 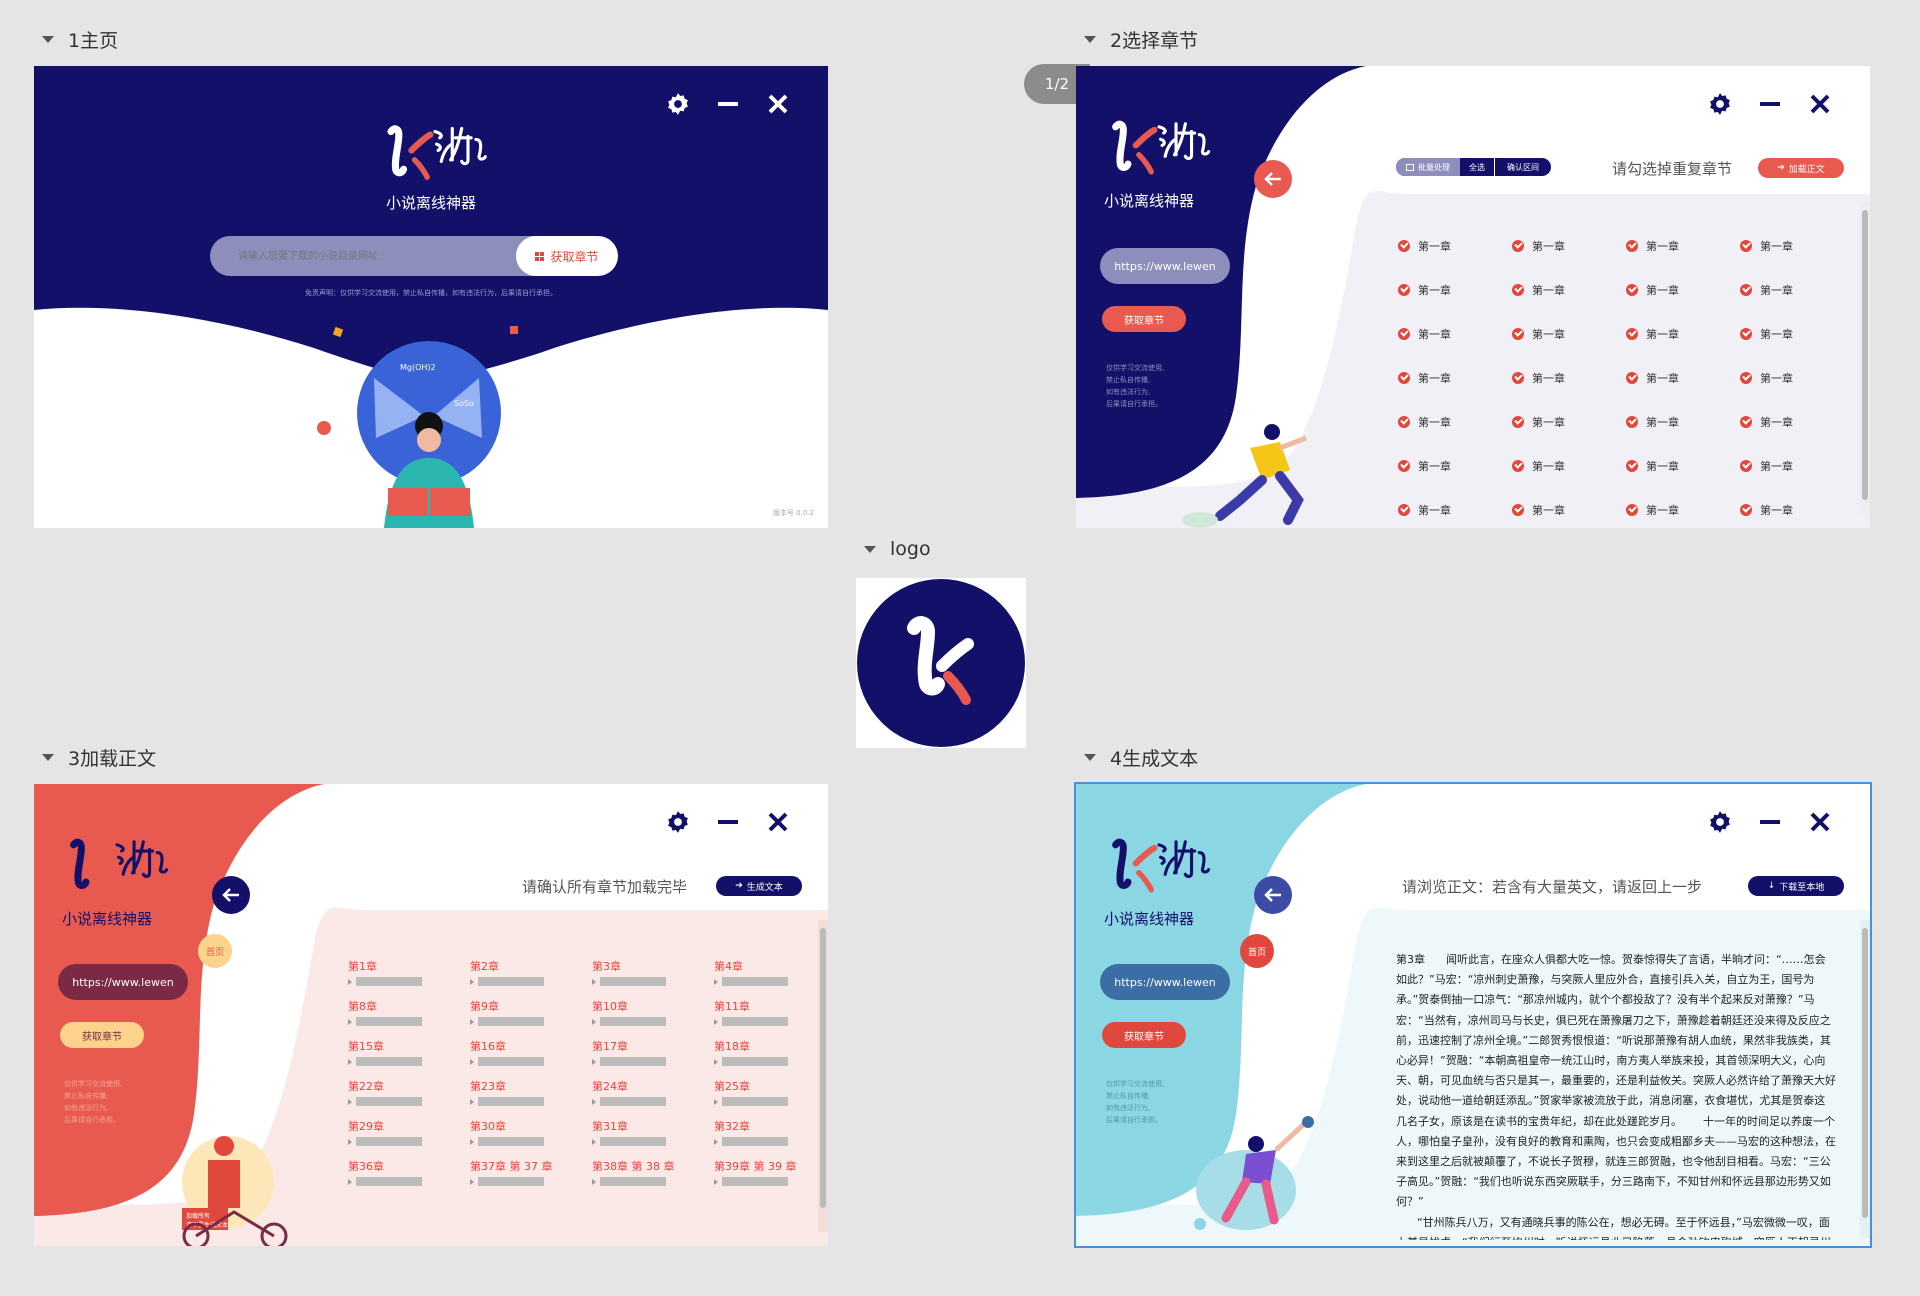 I want to click on download-local-button: ↓ 下载至本地, so click(x=1796, y=886).